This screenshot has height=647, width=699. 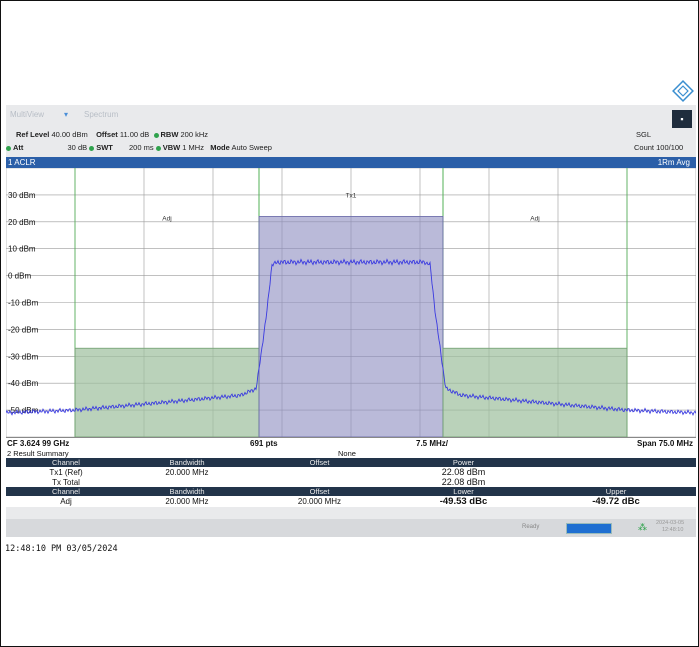 I want to click on table-row: Tx1 (Ref) 20.000 MHz 22.08 dBm, so click(x=351, y=472).